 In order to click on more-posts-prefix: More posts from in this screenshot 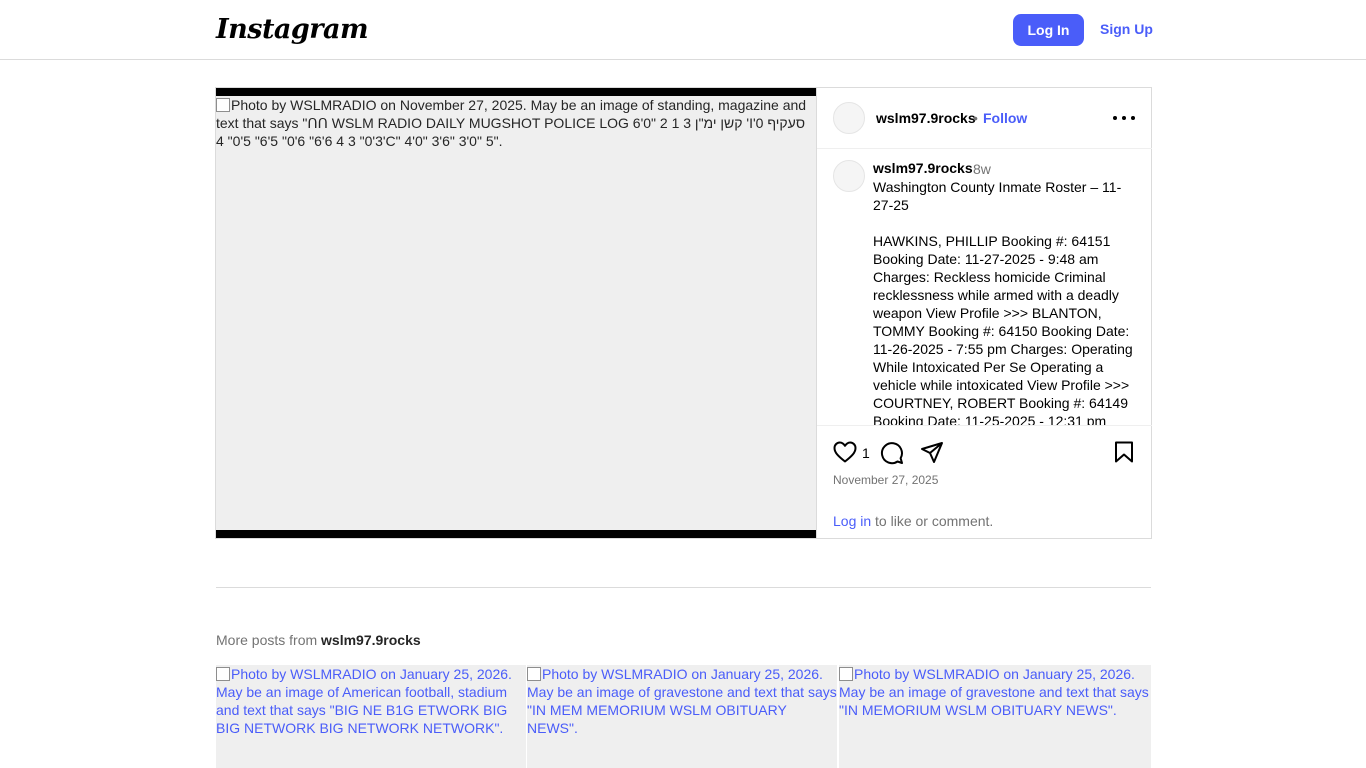, I will do `click(269, 640)`.